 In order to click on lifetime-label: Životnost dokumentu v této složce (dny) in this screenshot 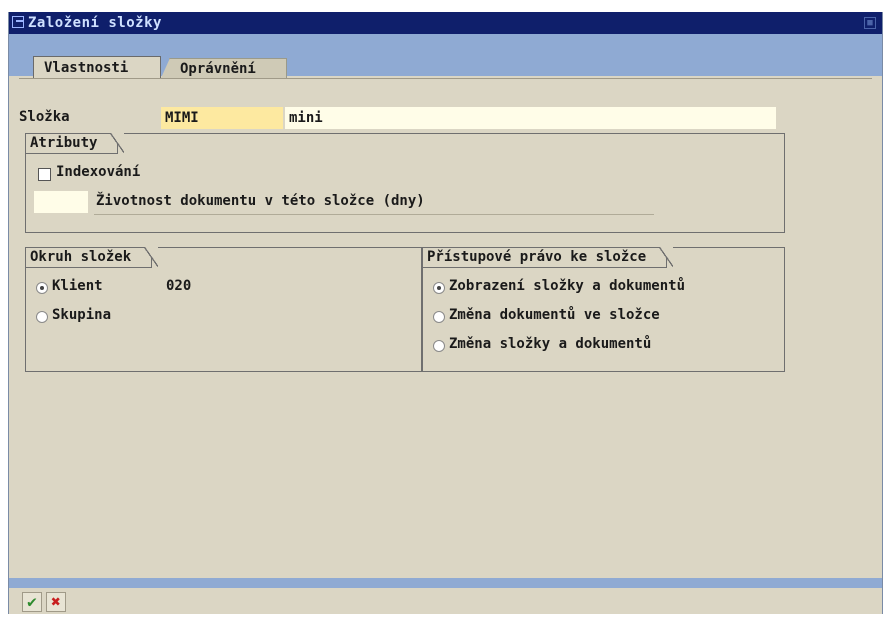, I will do `click(260, 201)`.